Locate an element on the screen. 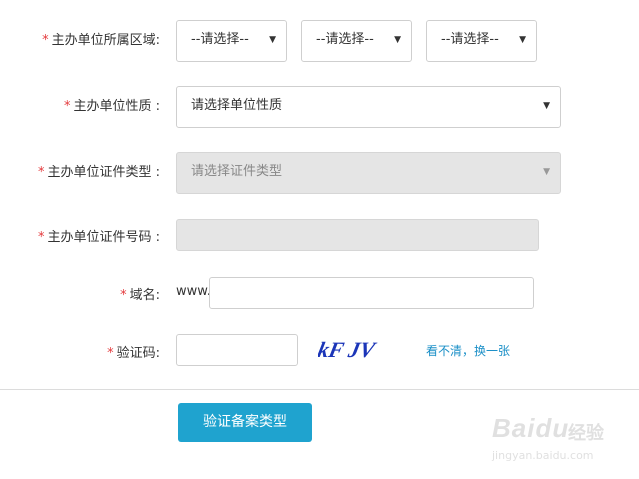 This screenshot has width=639, height=479. captcha-label-text: 验证码: is located at coordinates (138, 353).